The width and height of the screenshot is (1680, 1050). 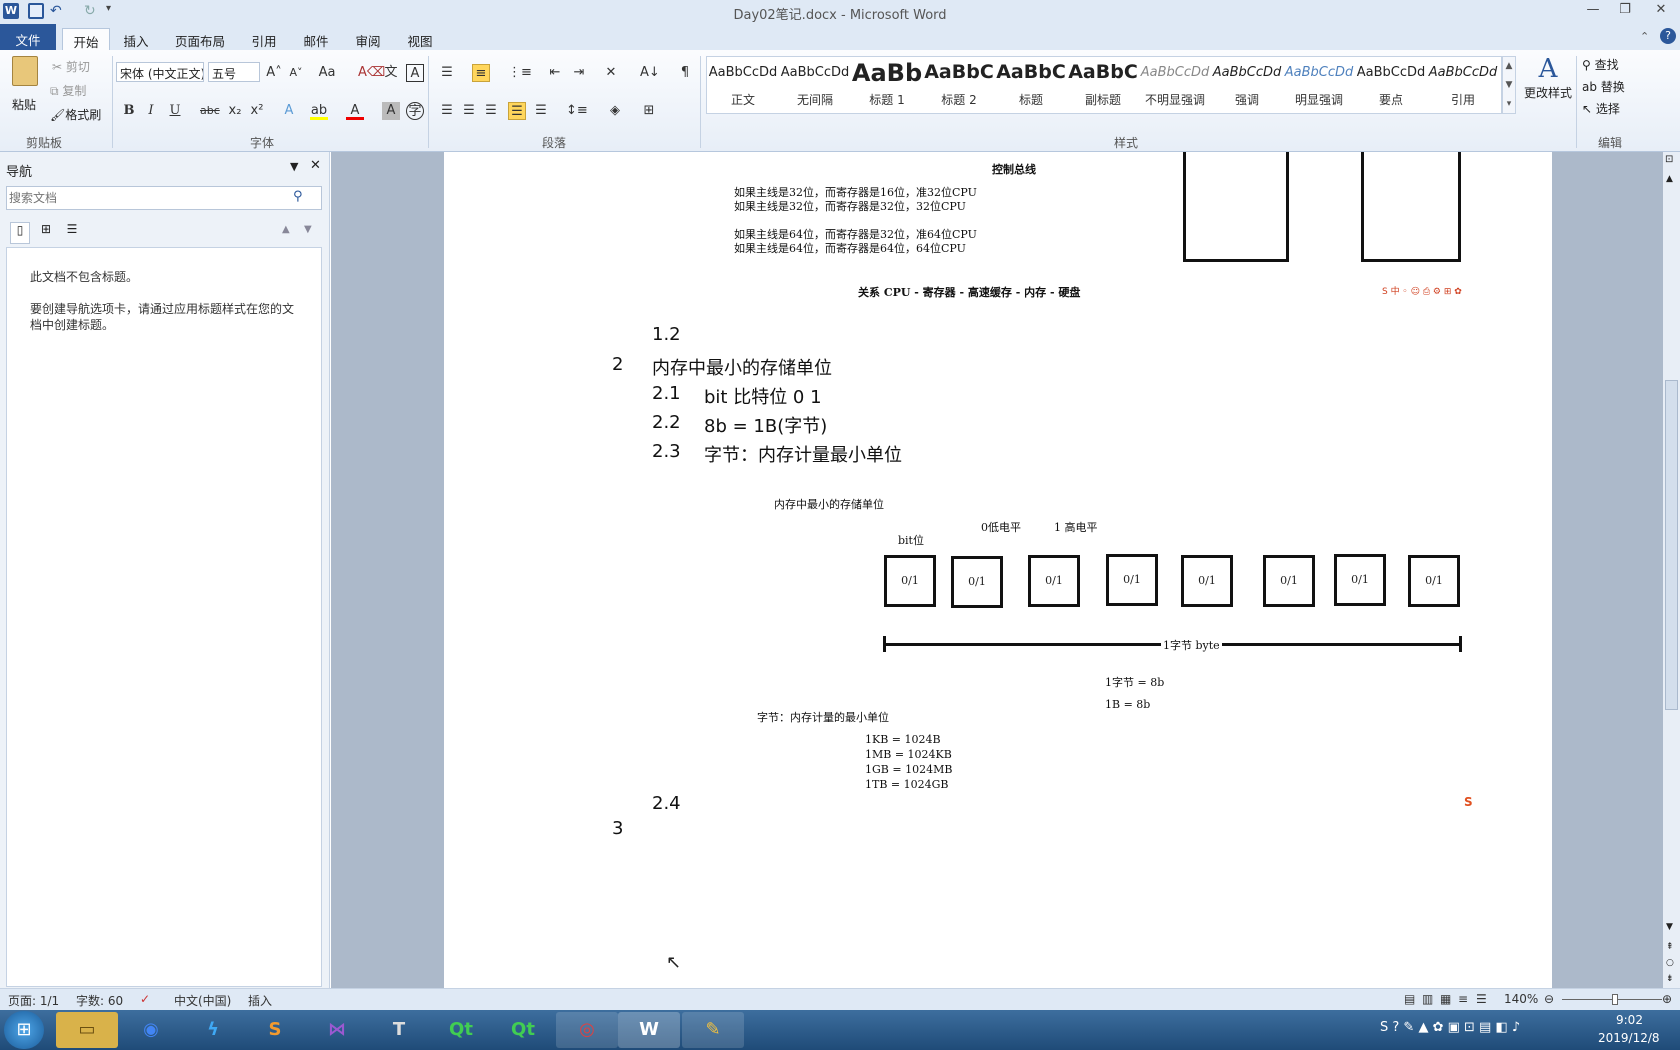 What do you see at coordinates (469, 111) in the screenshot?
I see `align-center-icon: ☰` at bounding box center [469, 111].